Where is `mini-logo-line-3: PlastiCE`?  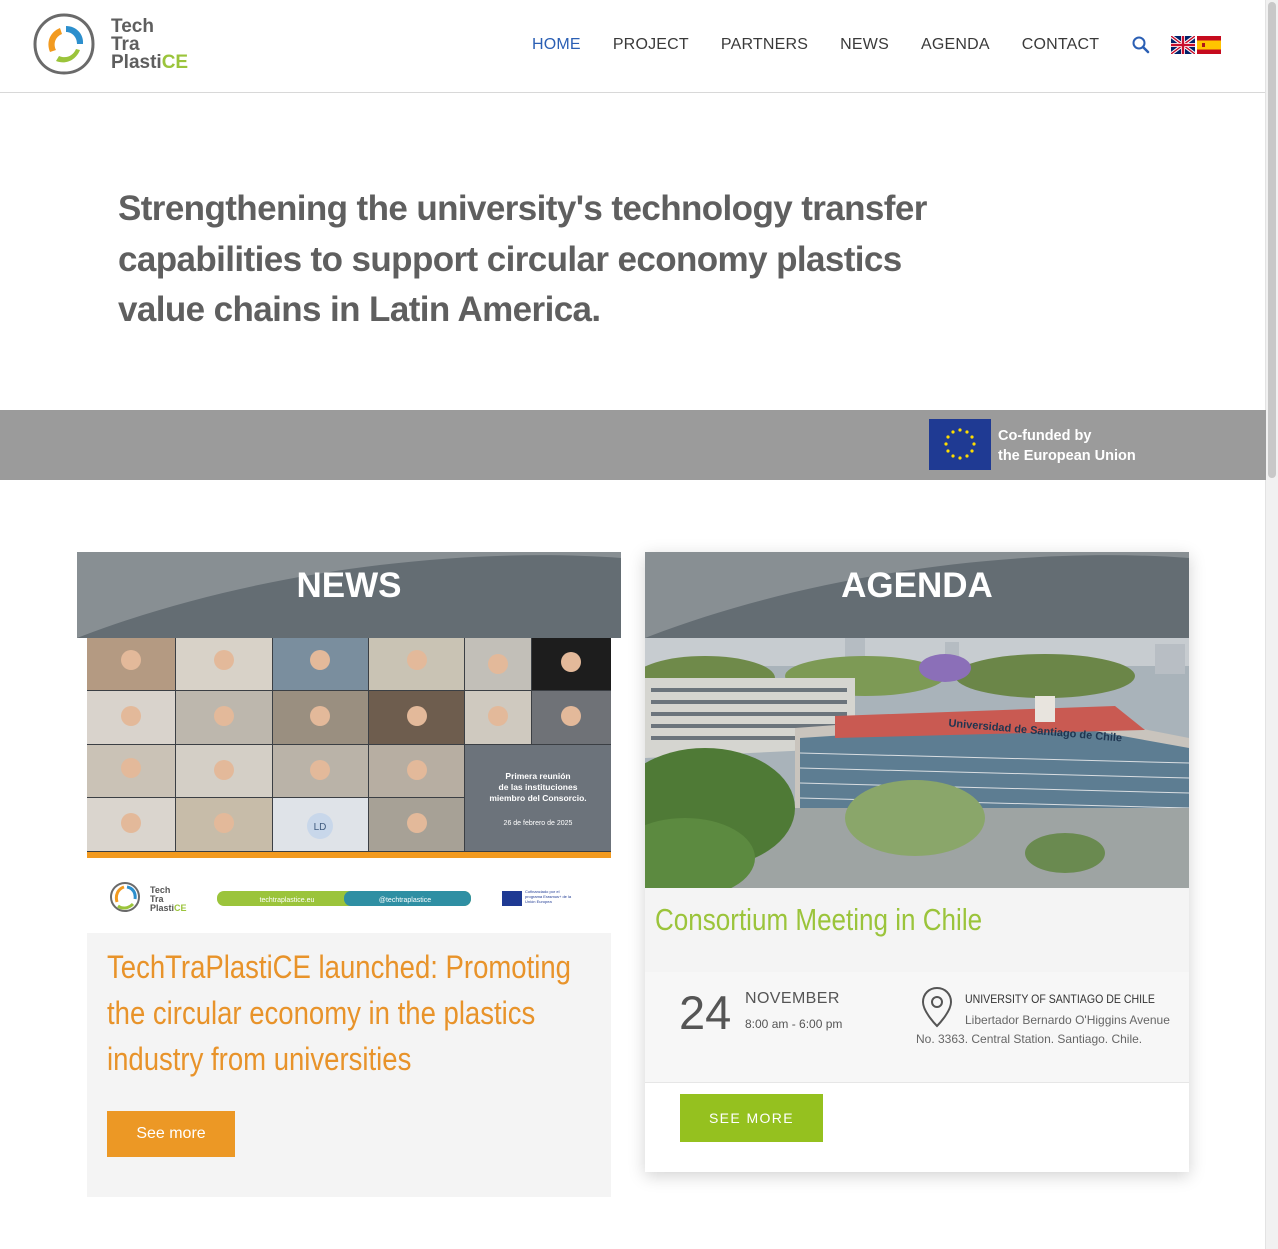 mini-logo-line-3: PlastiCE is located at coordinates (168, 908).